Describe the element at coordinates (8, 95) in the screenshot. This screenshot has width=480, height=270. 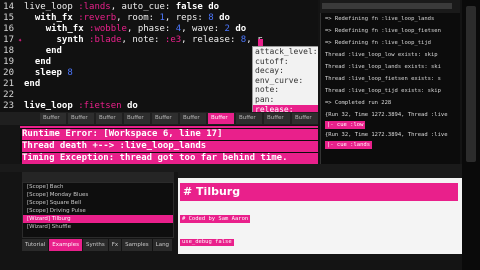
I see `line-number: 22` at that location.